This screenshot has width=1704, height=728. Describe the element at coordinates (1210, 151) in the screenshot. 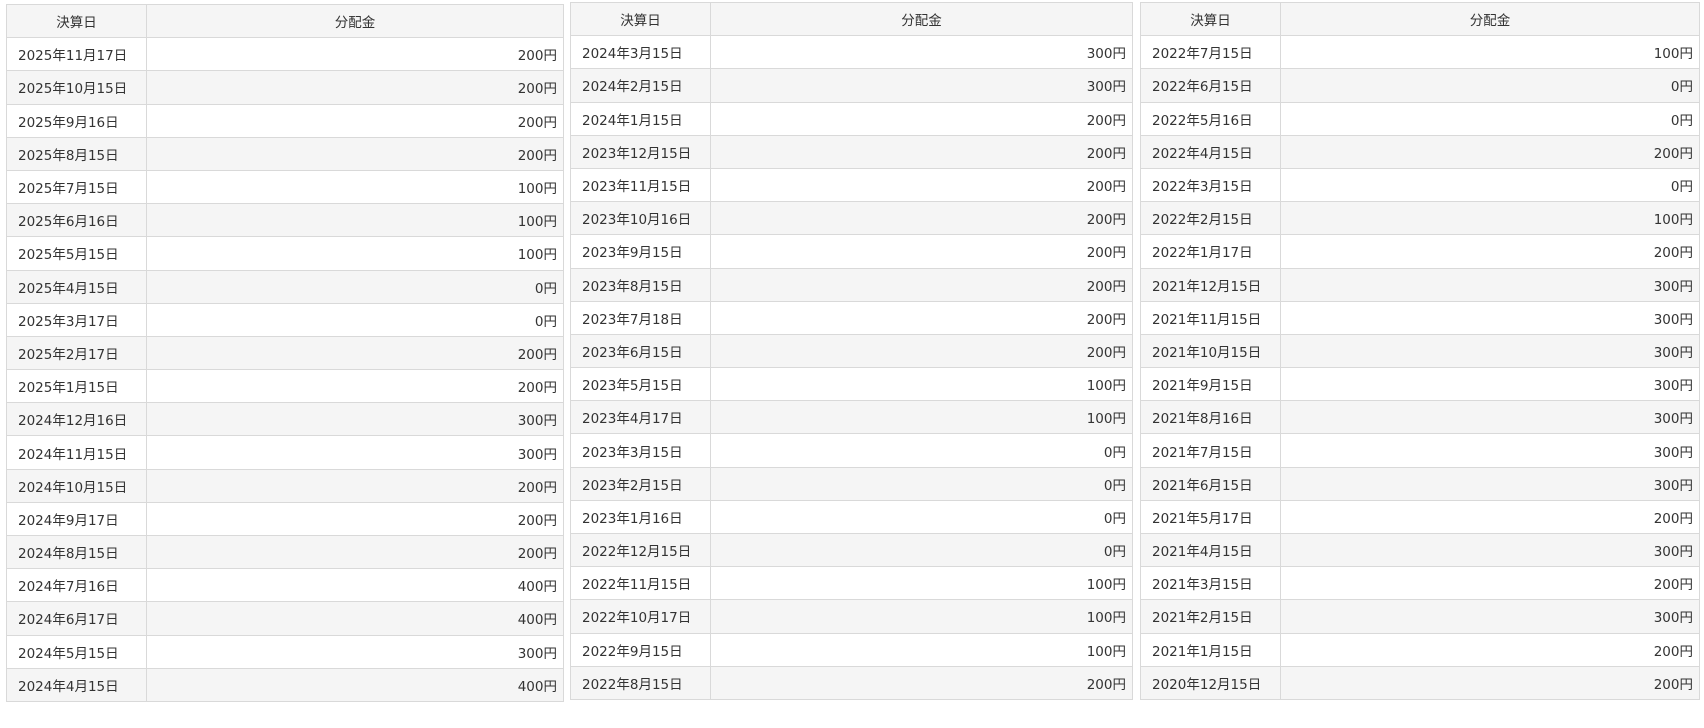

I see `settlement-date-cell: 2022年4月15日` at that location.